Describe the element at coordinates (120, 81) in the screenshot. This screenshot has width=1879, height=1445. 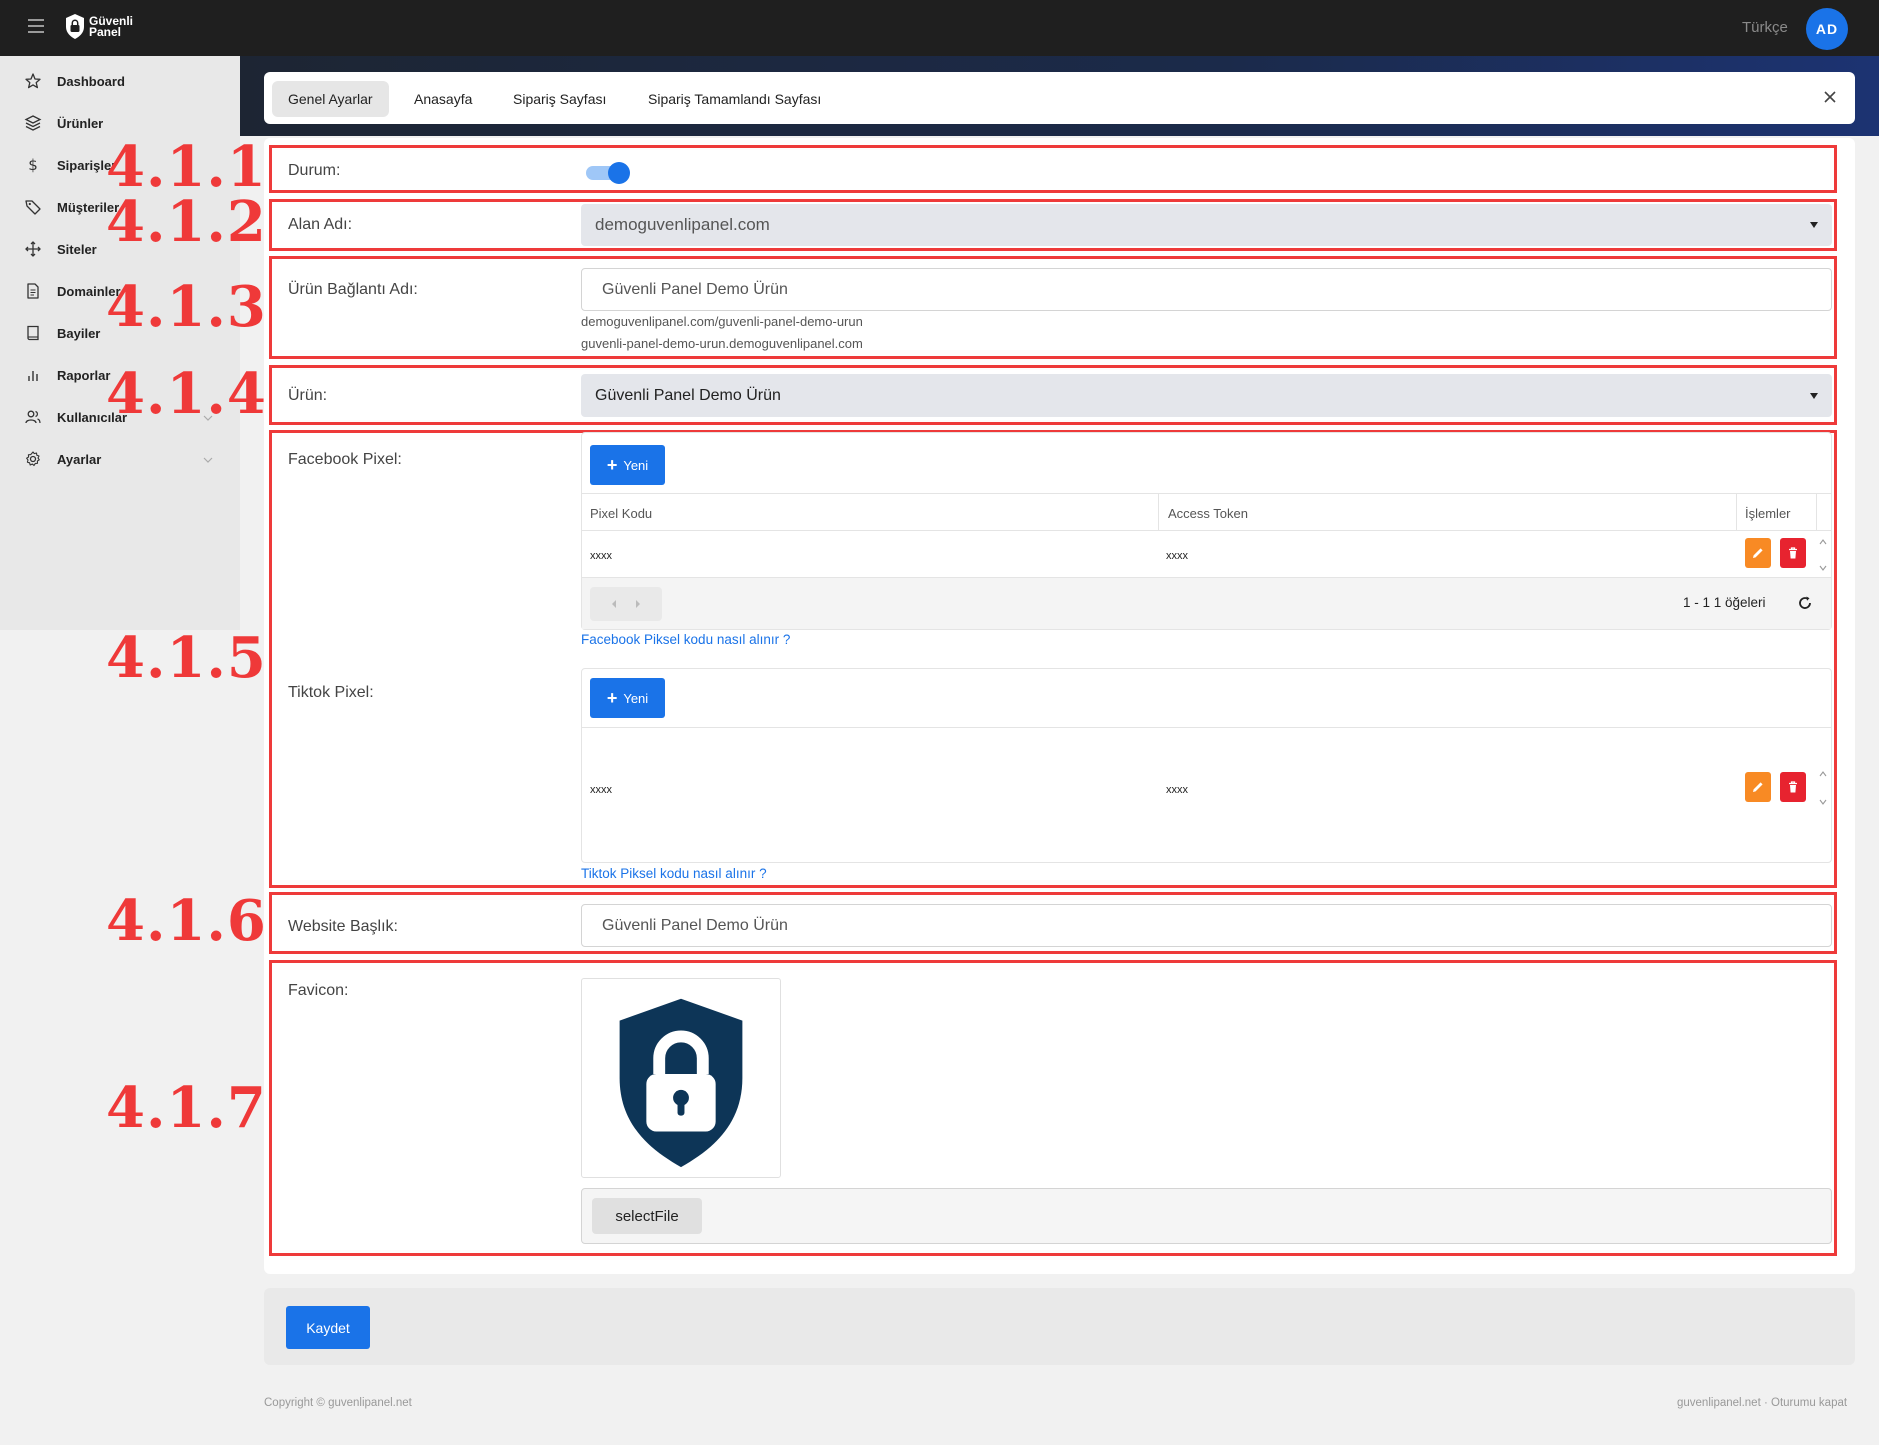
I see `sidebar-item-dashboard: Dashboard` at that location.